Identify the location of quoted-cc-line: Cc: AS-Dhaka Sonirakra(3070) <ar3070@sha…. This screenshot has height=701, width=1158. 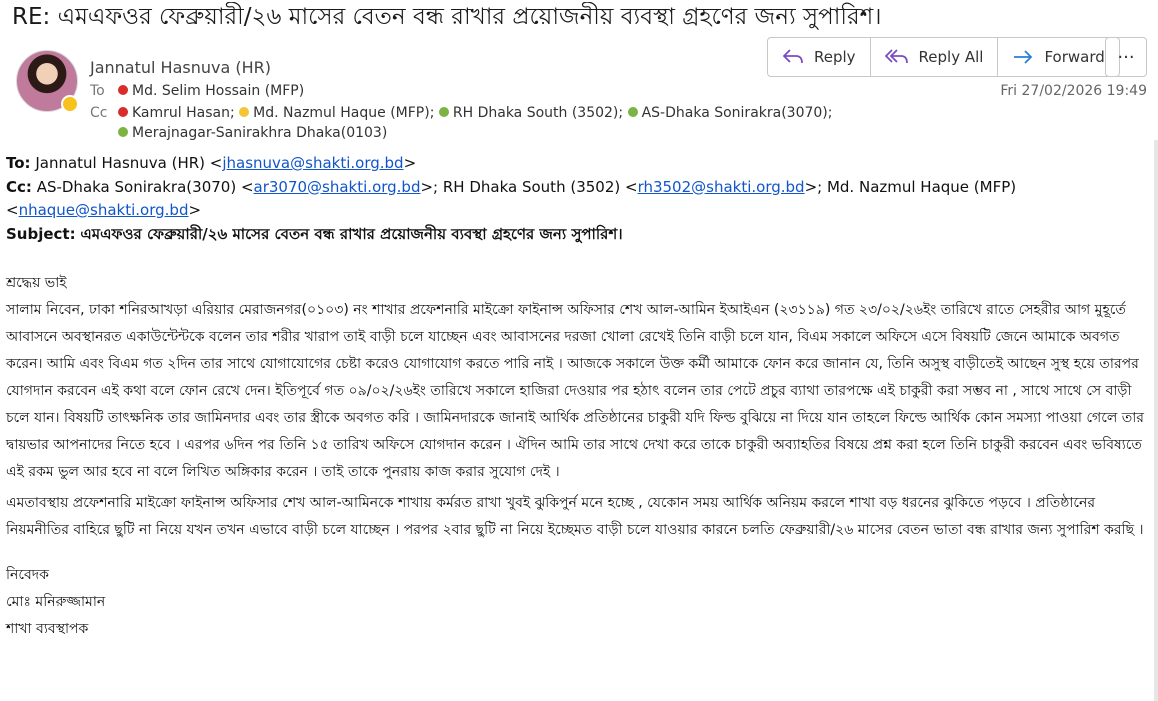
(576, 199).